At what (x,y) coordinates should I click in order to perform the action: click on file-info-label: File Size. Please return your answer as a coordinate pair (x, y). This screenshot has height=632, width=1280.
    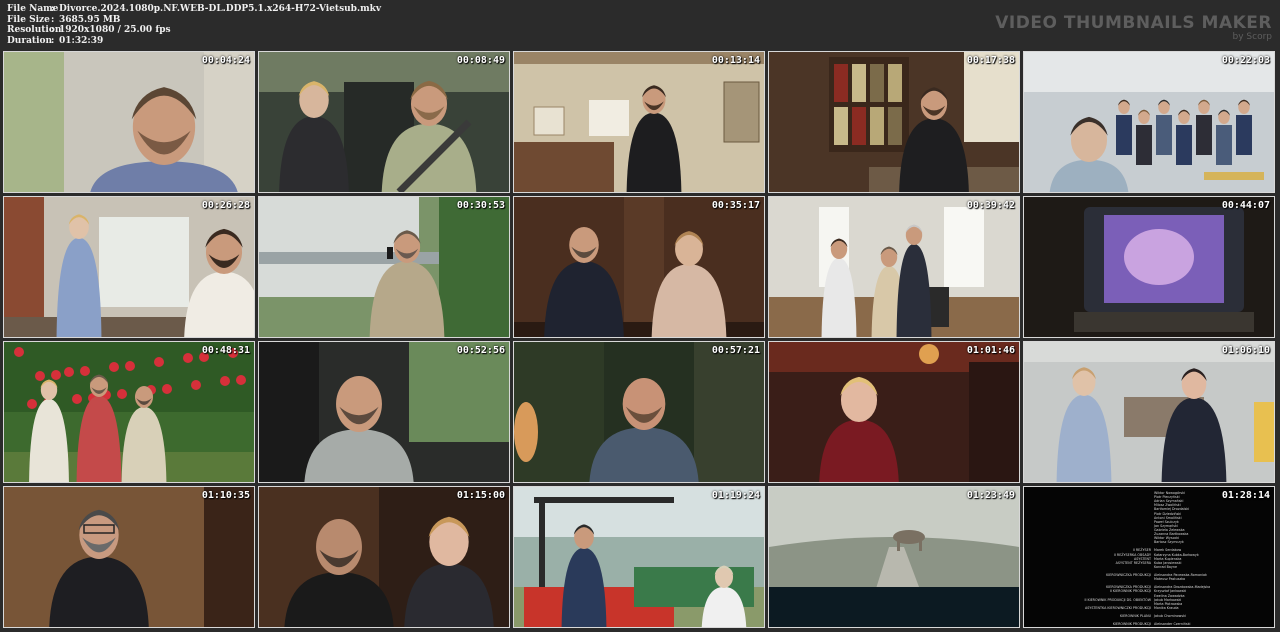
    Looking at the image, I should click on (28, 19).